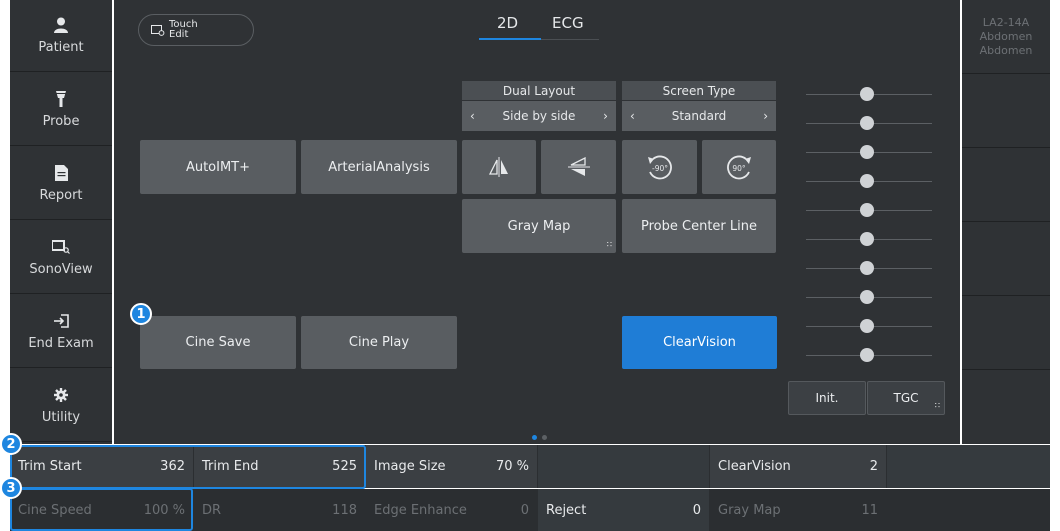  I want to click on sidebar-item-label: Utility, so click(61, 417).